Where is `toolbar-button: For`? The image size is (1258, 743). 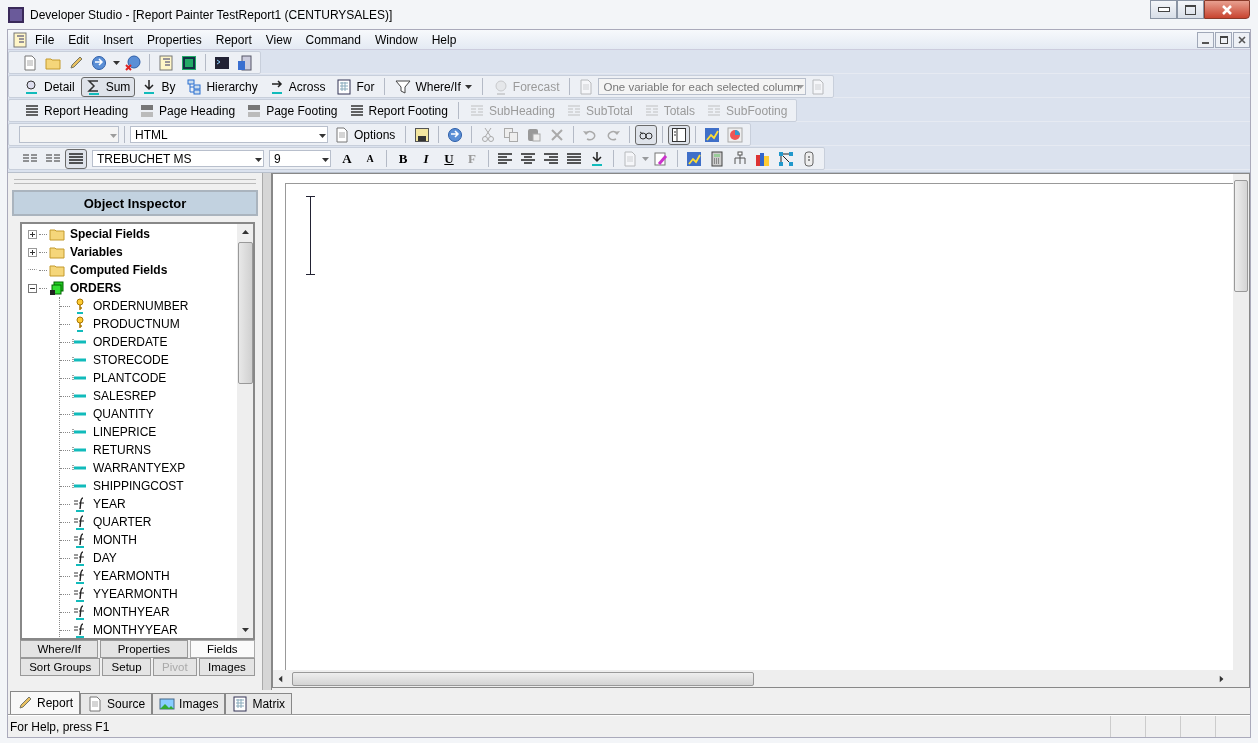
toolbar-button: For is located at coordinates (355, 86).